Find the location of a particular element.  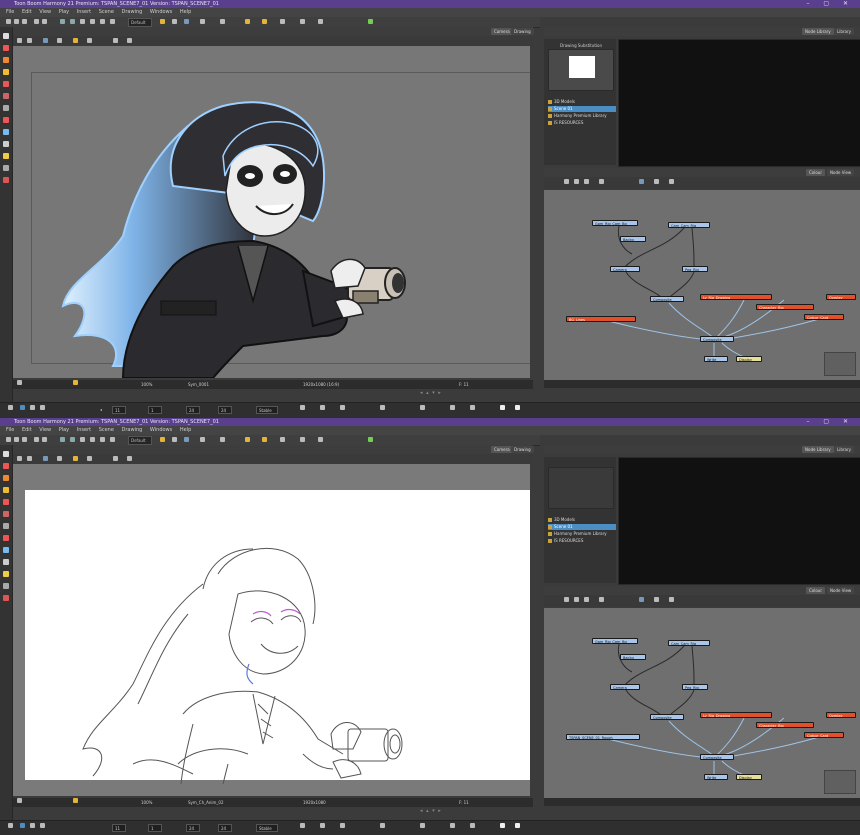

menu-scene: Scene is located at coordinates (106, 12).